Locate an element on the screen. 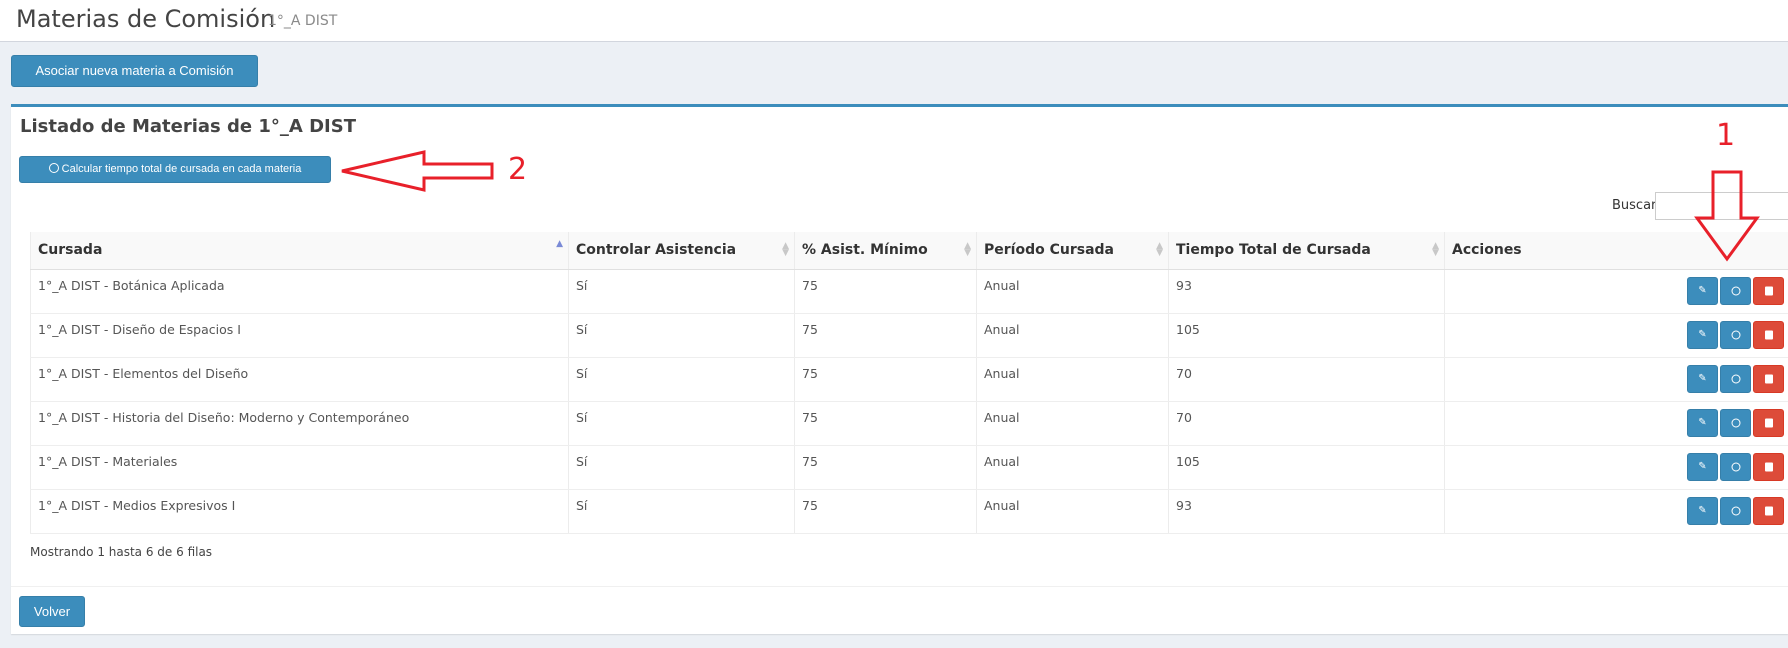 The height and width of the screenshot is (648, 1788). column-header-periodo: Período Cursada ▲ ▼ is located at coordinates (1072, 251).